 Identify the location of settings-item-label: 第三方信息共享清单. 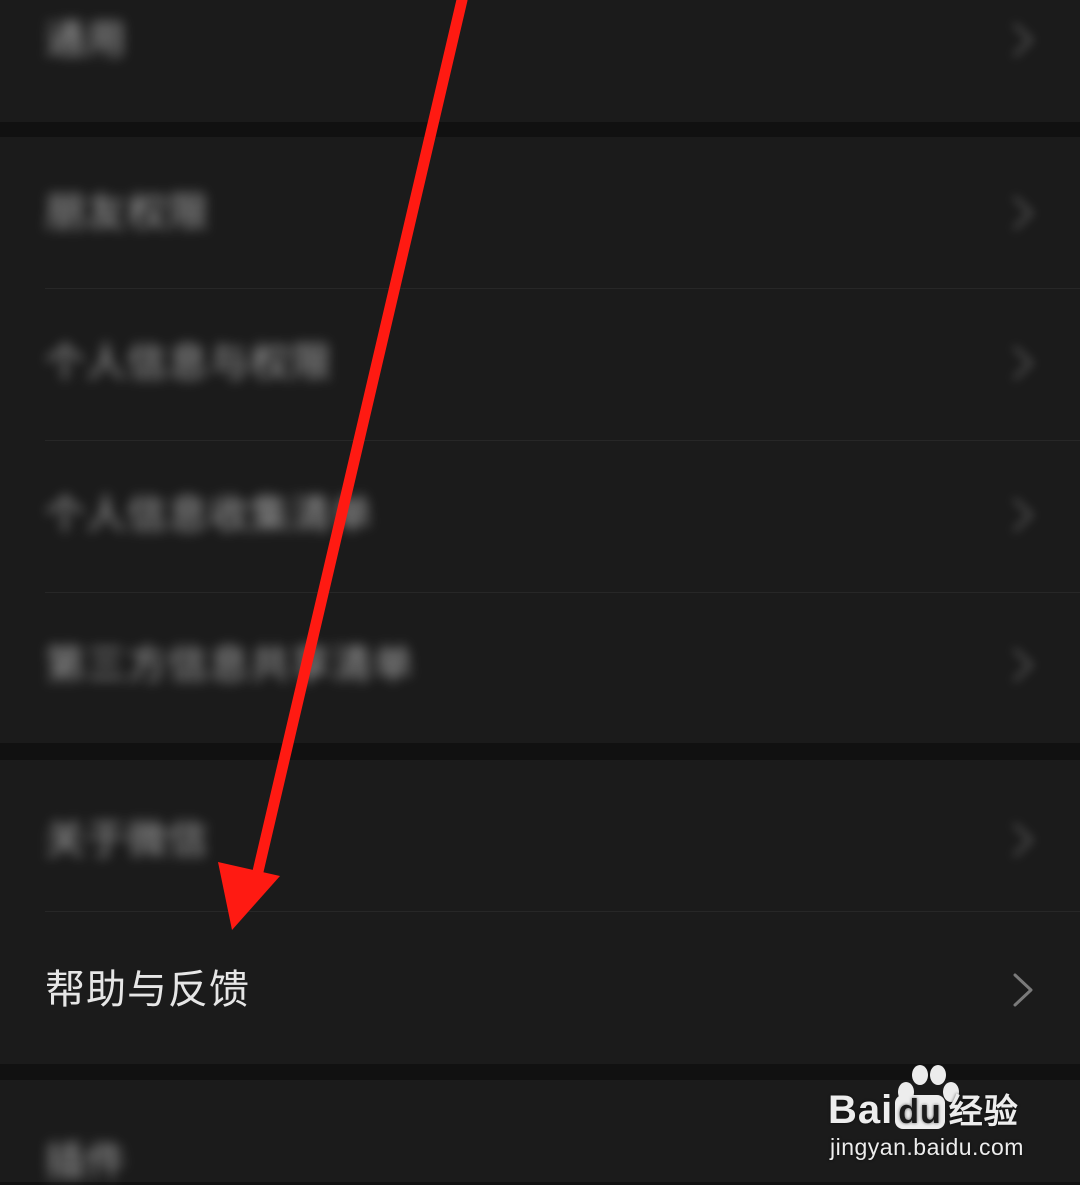
(229, 665).